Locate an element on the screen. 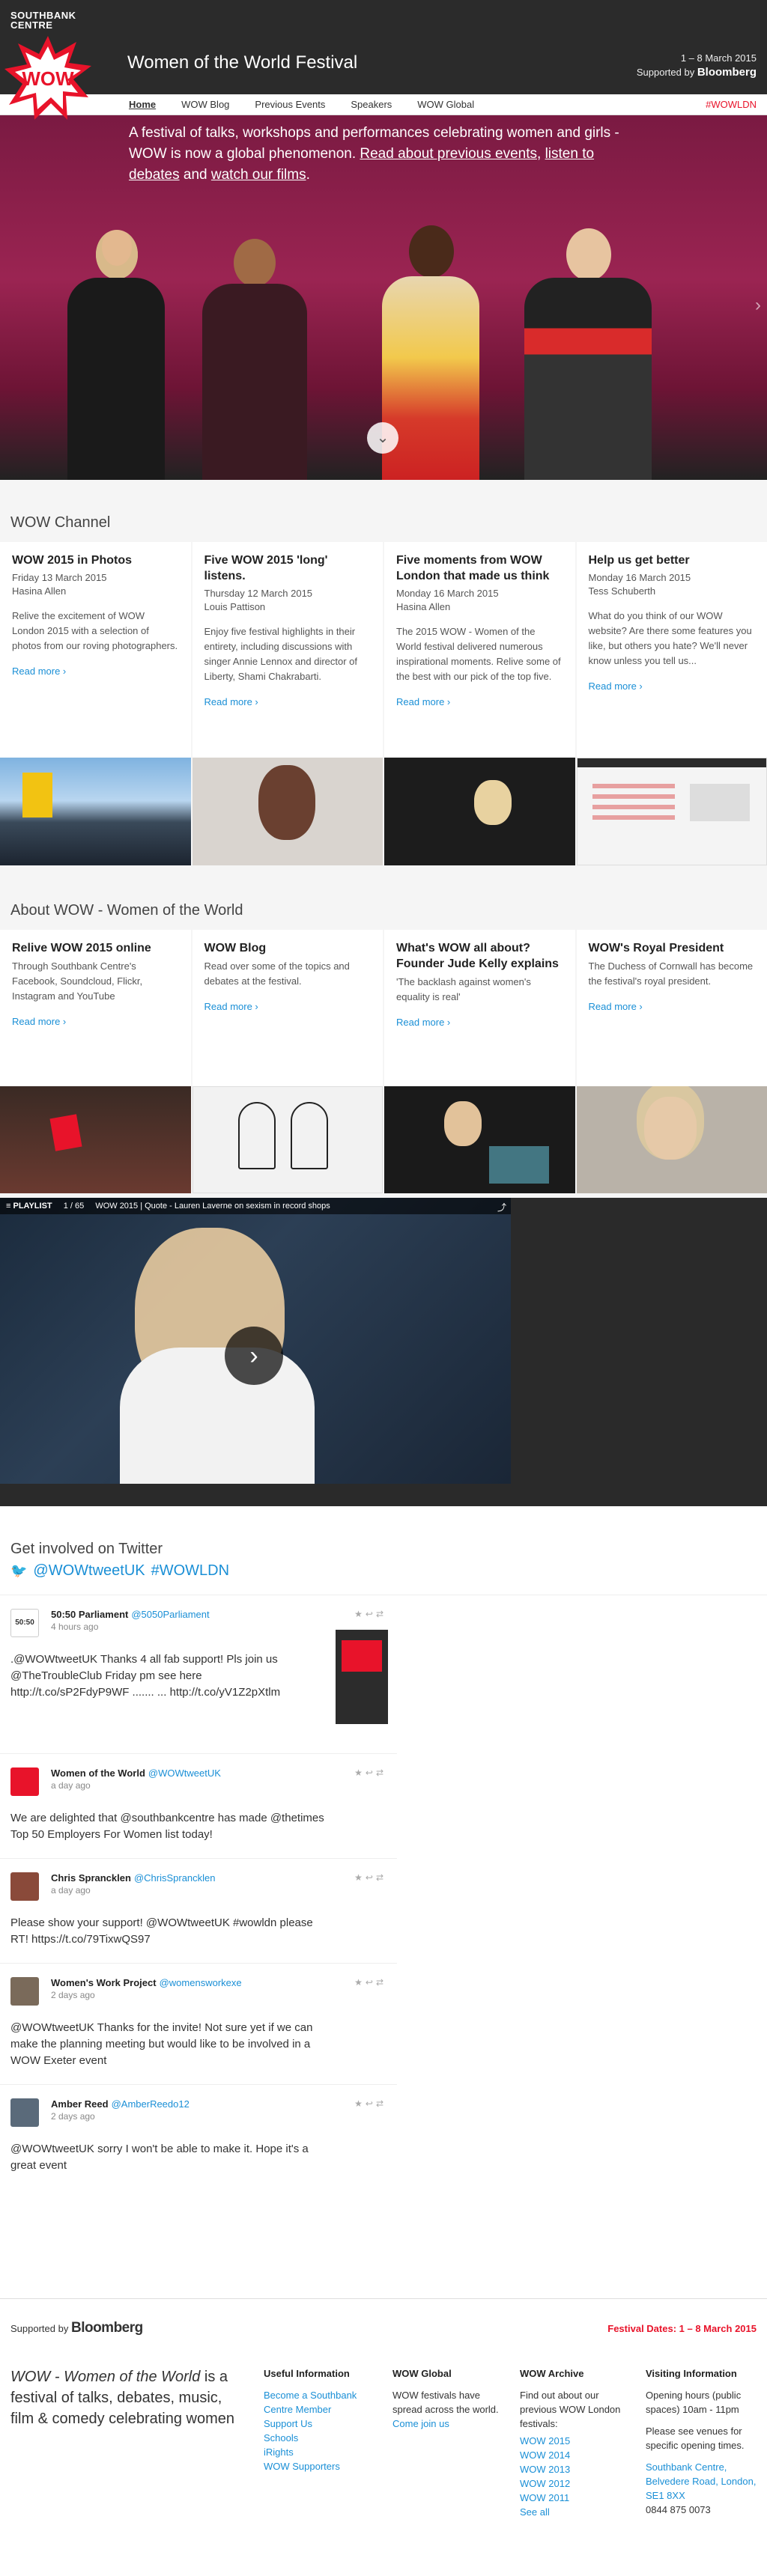  footer-link: Support Us is located at coordinates (324, 2424).